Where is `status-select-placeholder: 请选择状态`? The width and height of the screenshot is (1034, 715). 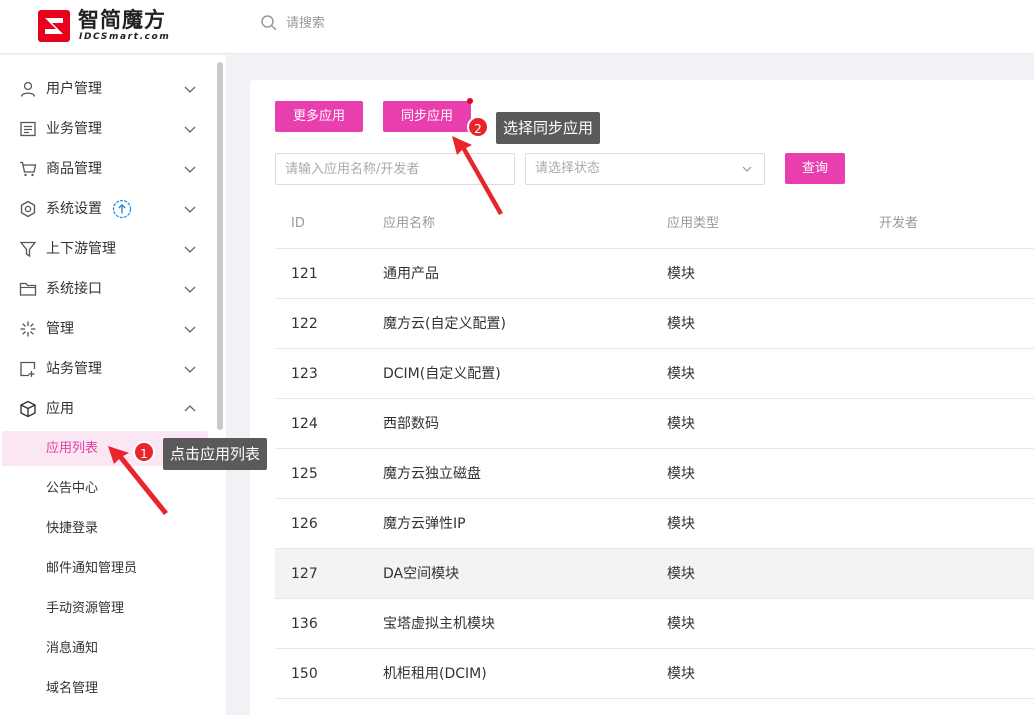 status-select-placeholder: 请选择状态 is located at coordinates (568, 168).